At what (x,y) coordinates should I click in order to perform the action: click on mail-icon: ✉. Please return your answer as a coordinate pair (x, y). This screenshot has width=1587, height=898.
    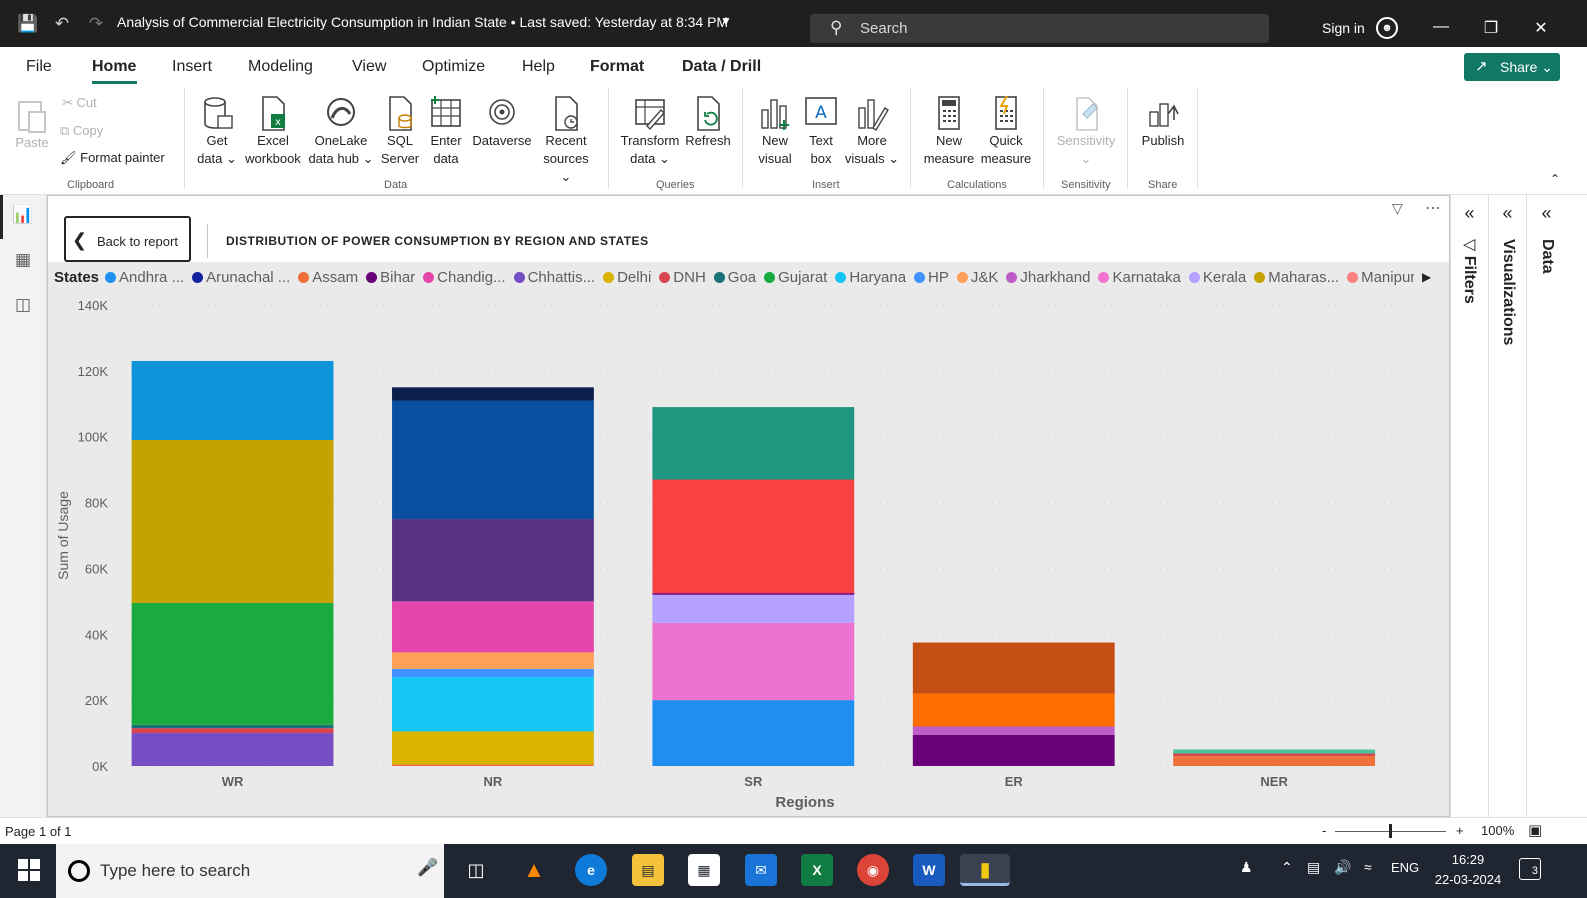
    Looking at the image, I should click on (761, 870).